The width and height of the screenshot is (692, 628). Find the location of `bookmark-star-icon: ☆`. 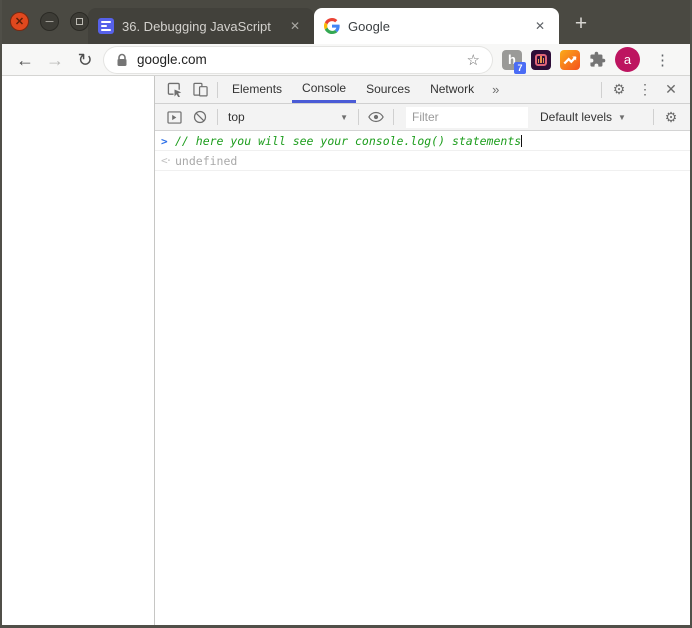

bookmark-star-icon: ☆ is located at coordinates (473, 60).